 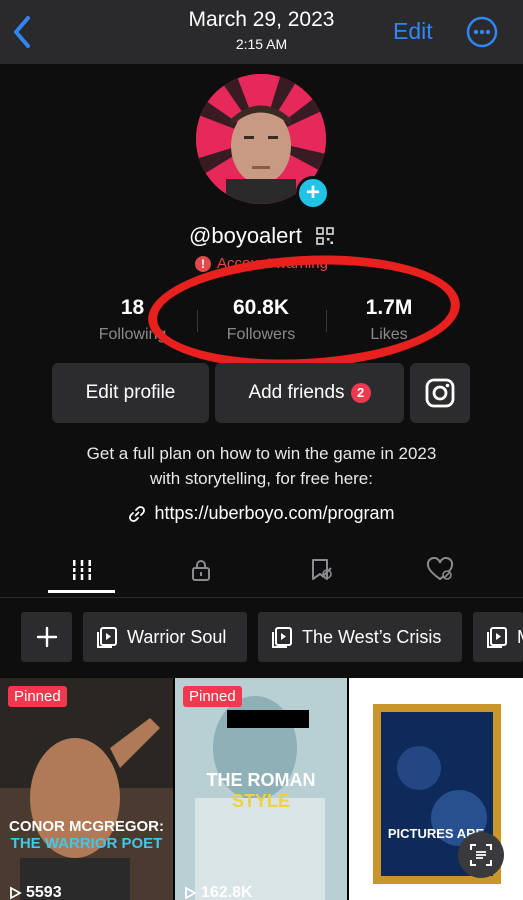 I want to click on playlist-chip: The West’s Crisis, so click(x=360, y=637).